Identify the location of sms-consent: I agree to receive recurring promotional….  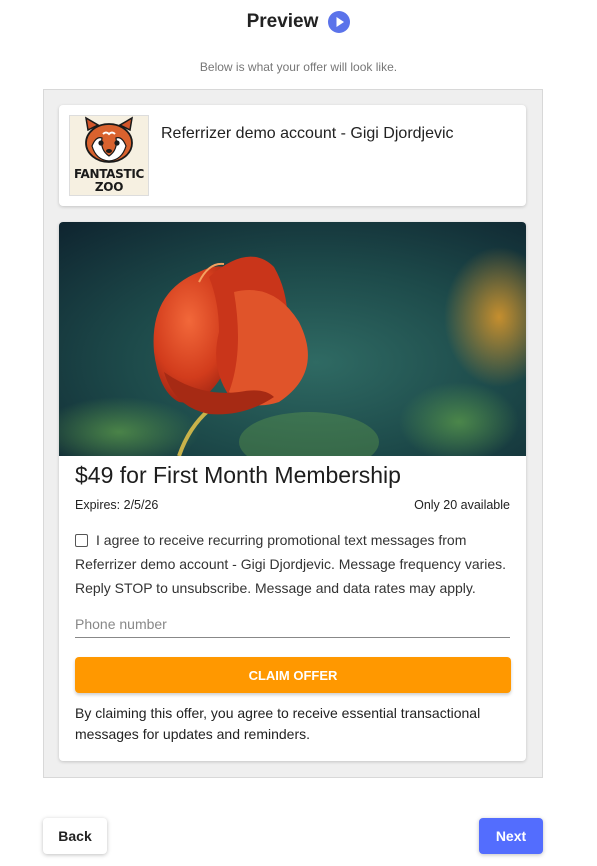
(295, 564).